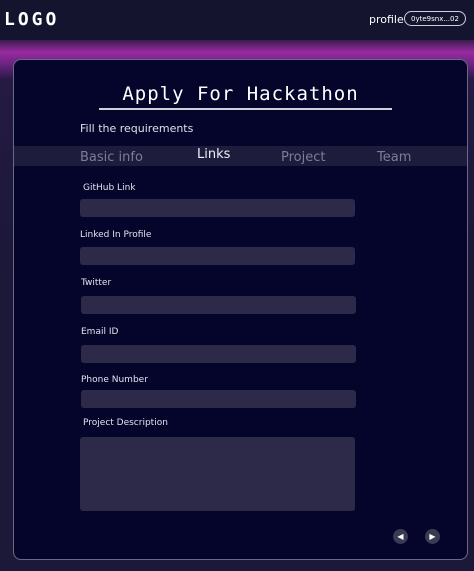 The image size is (474, 571). I want to click on tab-team: Team, so click(394, 157).